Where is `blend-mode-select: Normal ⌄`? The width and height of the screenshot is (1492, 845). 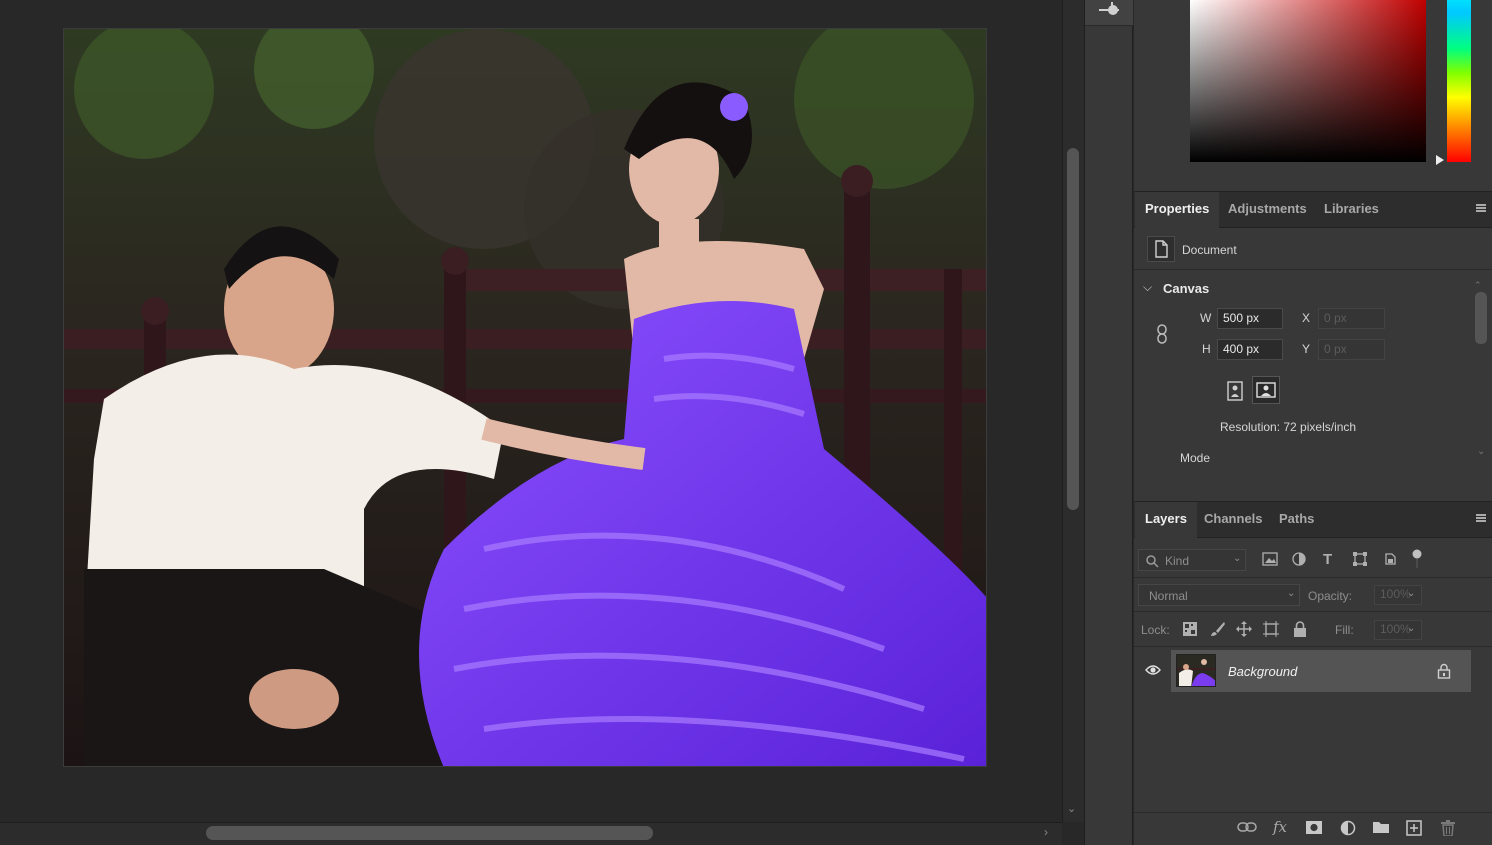 blend-mode-select: Normal ⌄ is located at coordinates (1219, 595).